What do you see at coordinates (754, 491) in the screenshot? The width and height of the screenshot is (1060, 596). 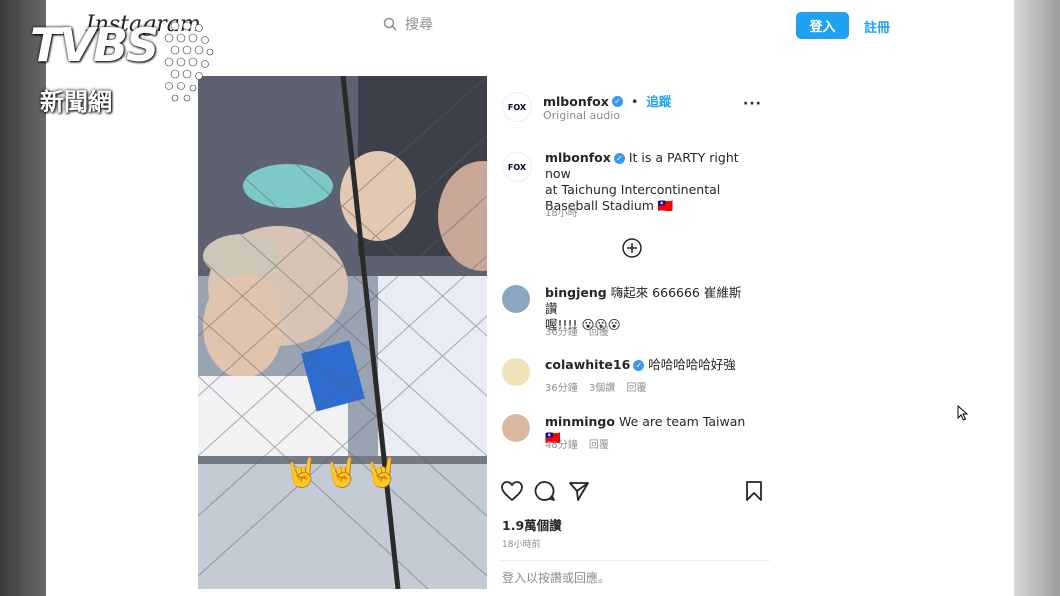 I see `bookmark-icon` at bounding box center [754, 491].